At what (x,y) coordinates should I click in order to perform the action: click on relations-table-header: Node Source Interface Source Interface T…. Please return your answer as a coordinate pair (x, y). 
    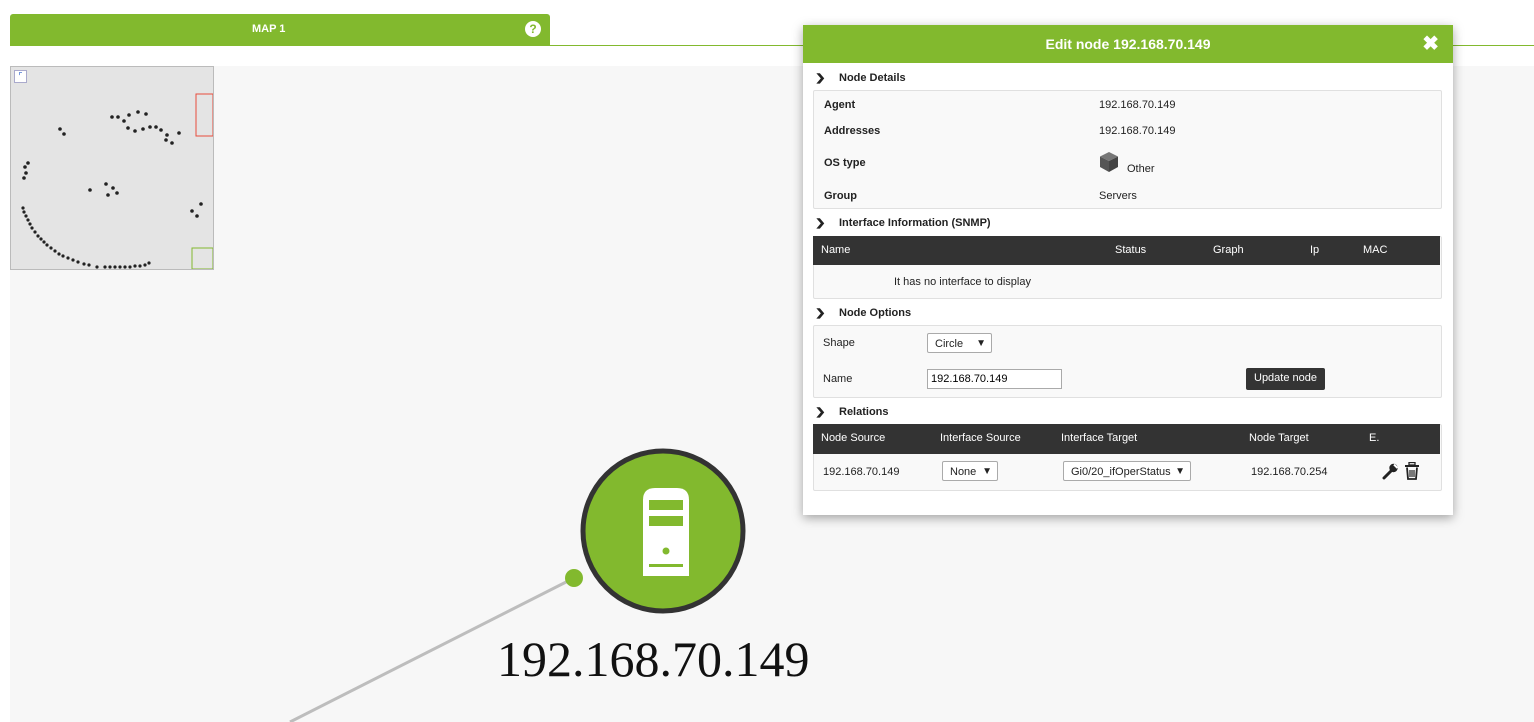
    Looking at the image, I should click on (1126, 439).